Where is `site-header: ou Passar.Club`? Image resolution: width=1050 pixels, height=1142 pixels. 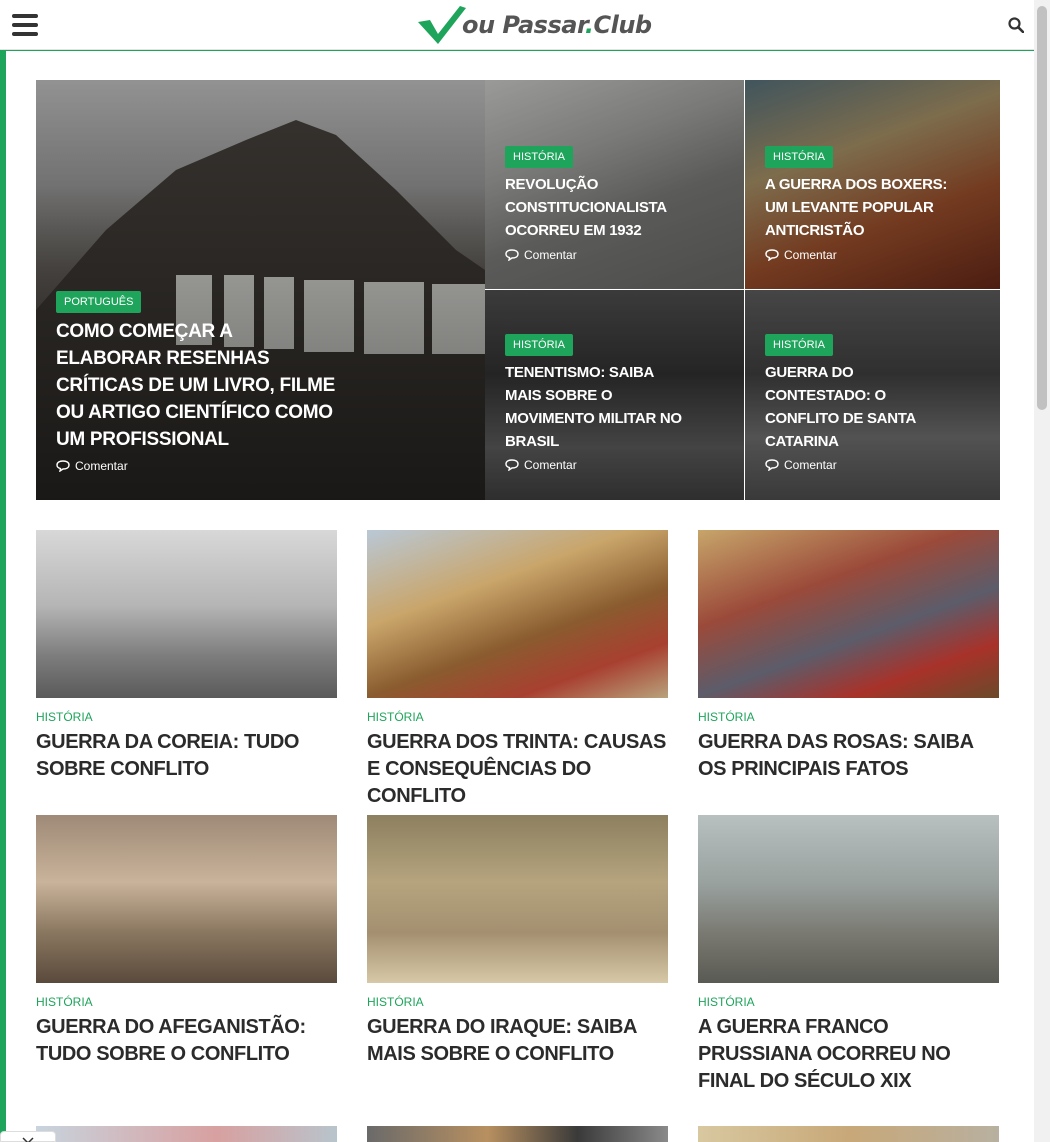
site-header: ou Passar.Club is located at coordinates (525, 25).